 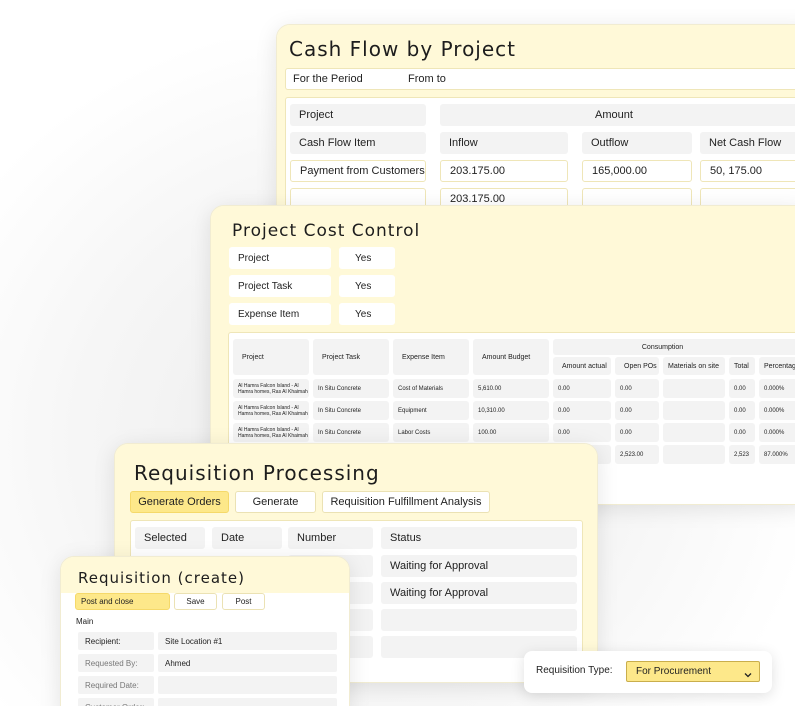 I want to click on cc-row4-open_pos: 2,523.00, so click(x=637, y=454).